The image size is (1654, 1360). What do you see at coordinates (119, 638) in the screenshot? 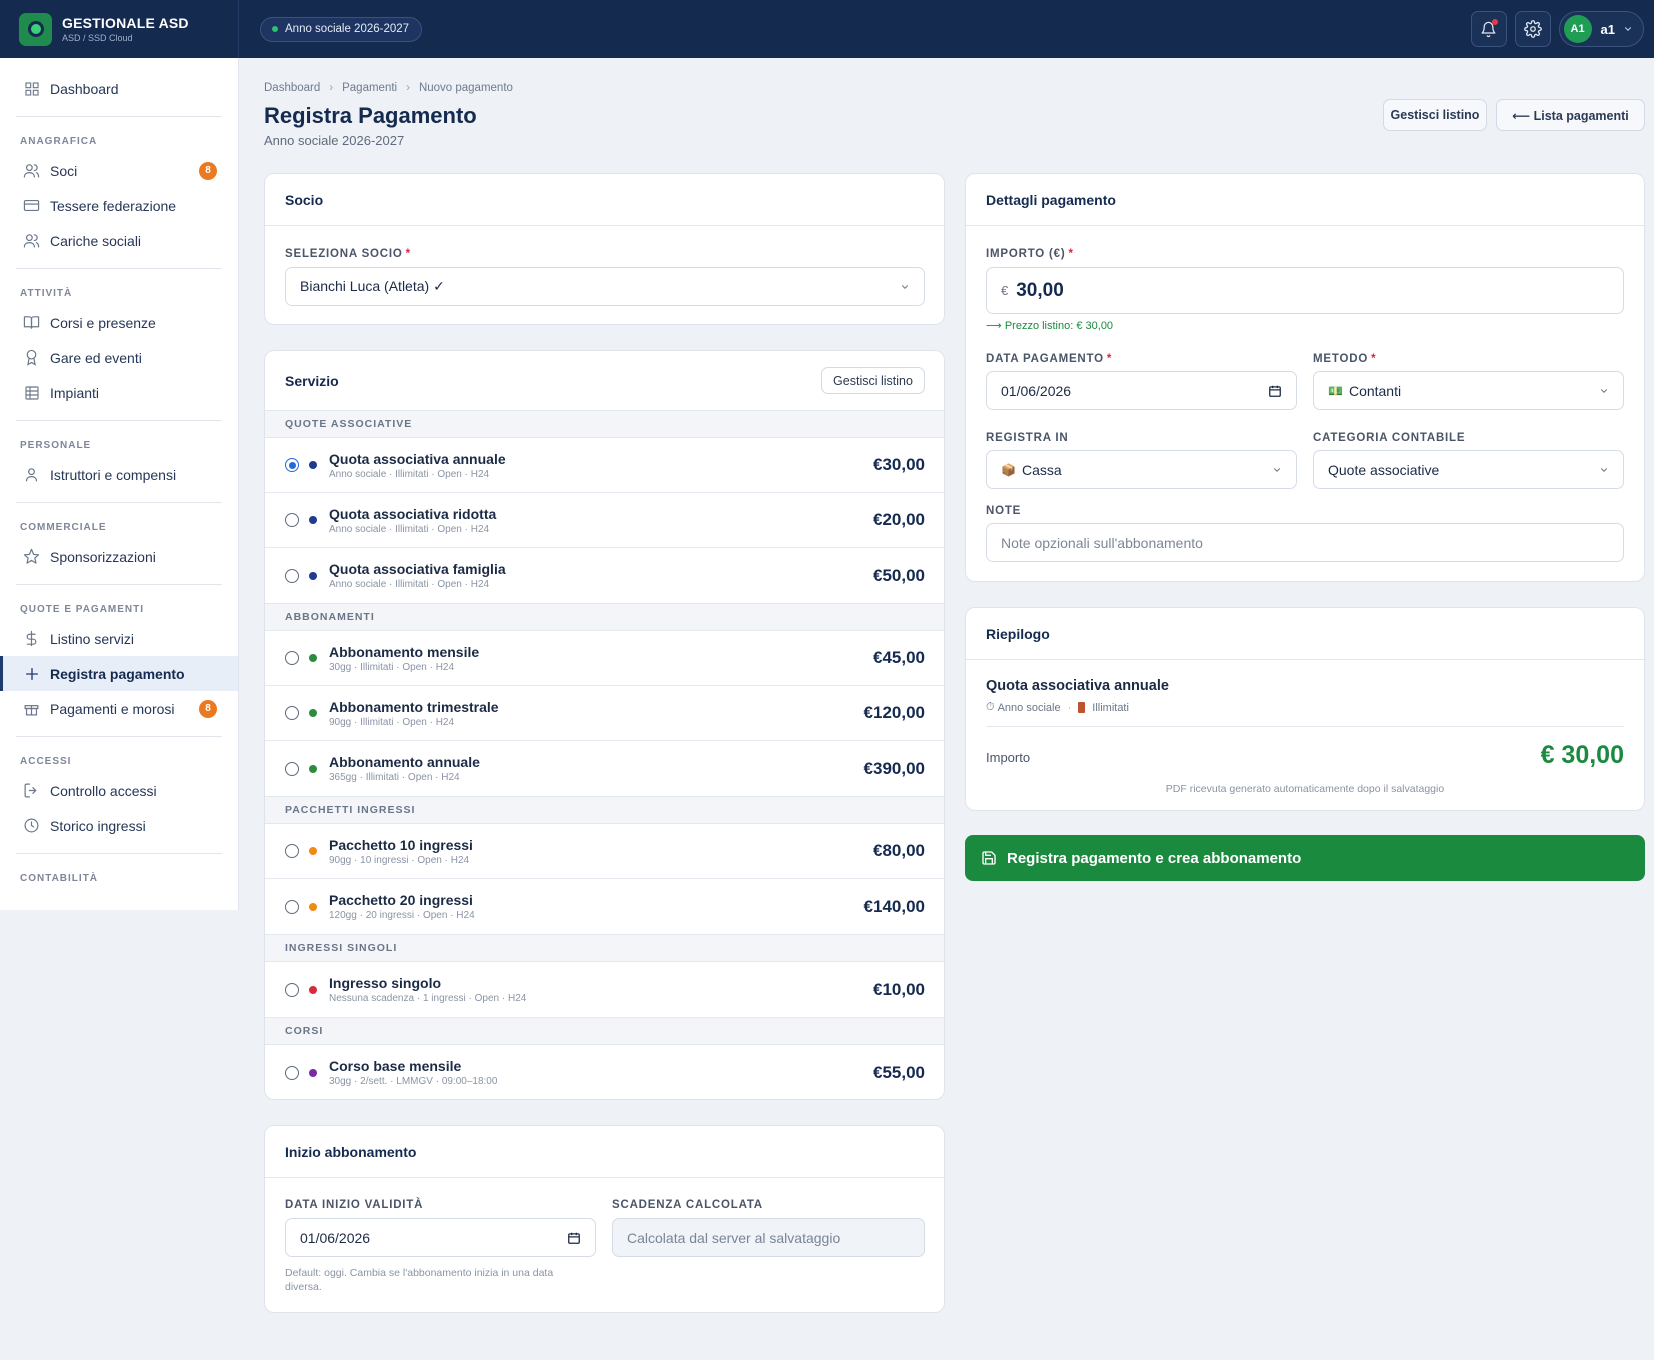
I see `sidebar-item-listino: Listino servizi` at bounding box center [119, 638].